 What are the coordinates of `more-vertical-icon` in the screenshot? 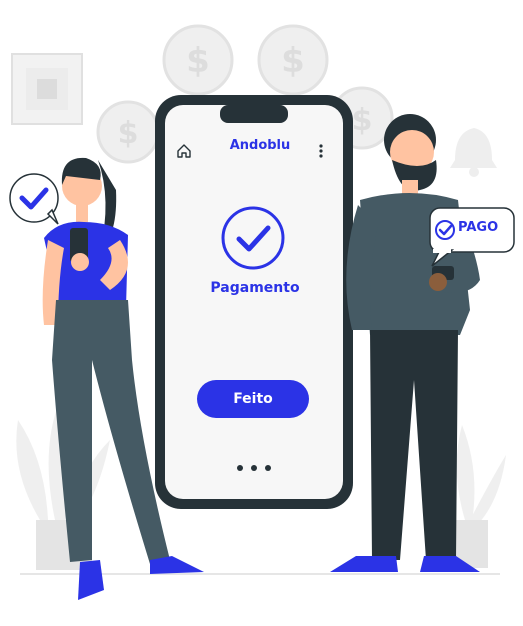 It's located at (321, 151).